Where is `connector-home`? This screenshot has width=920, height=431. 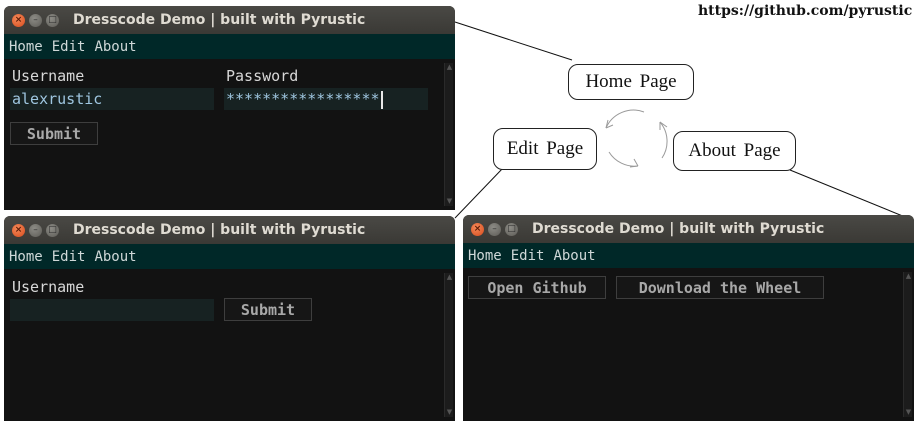 connector-home is located at coordinates (513, 41).